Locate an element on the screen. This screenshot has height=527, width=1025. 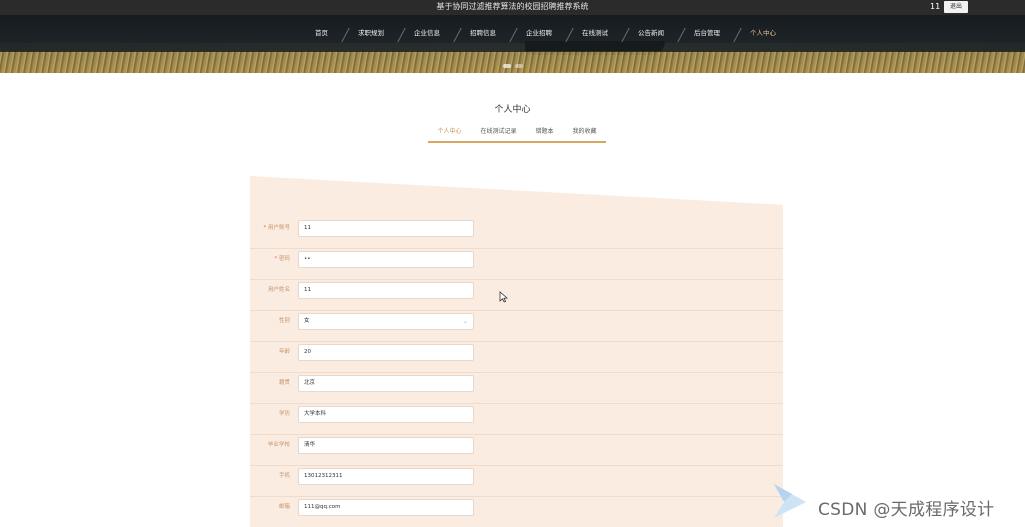
form-row: 手机 13012312311 is located at coordinates (516, 481).